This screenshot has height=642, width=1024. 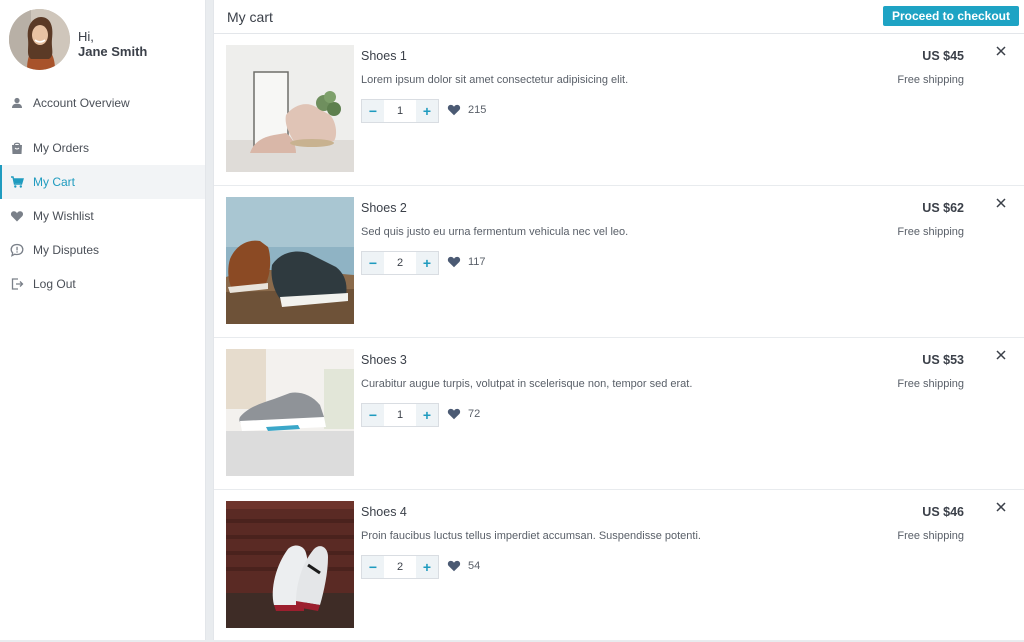 I want to click on sidebar-item-my-disputes: My Disputes, so click(x=102, y=250).